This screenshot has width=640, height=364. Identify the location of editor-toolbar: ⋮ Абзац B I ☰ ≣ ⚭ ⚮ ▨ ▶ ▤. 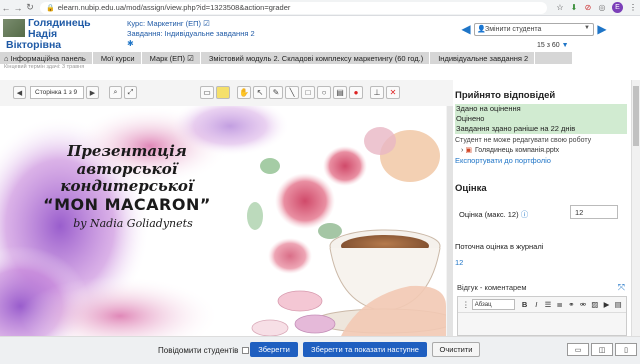
(542, 305).